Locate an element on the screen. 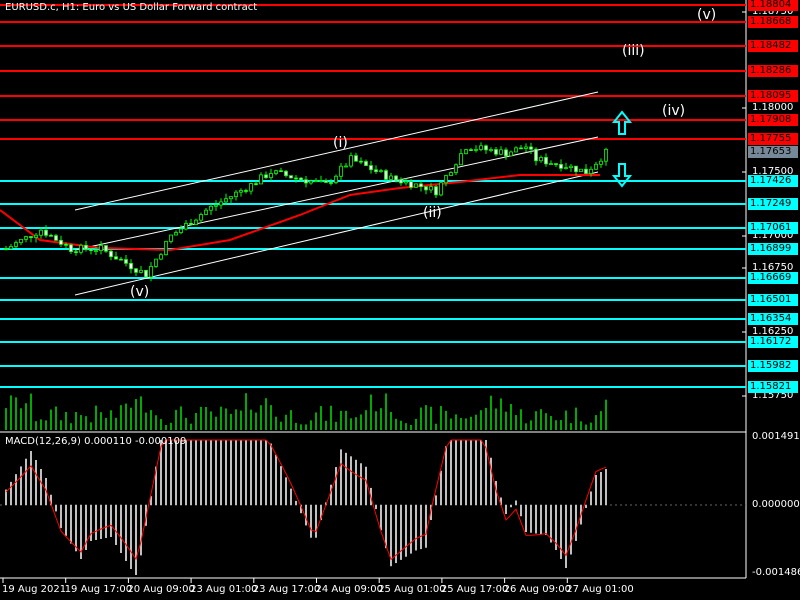 The width and height of the screenshot is (800, 600). support-label: 1.17426 is located at coordinates (773, 181).